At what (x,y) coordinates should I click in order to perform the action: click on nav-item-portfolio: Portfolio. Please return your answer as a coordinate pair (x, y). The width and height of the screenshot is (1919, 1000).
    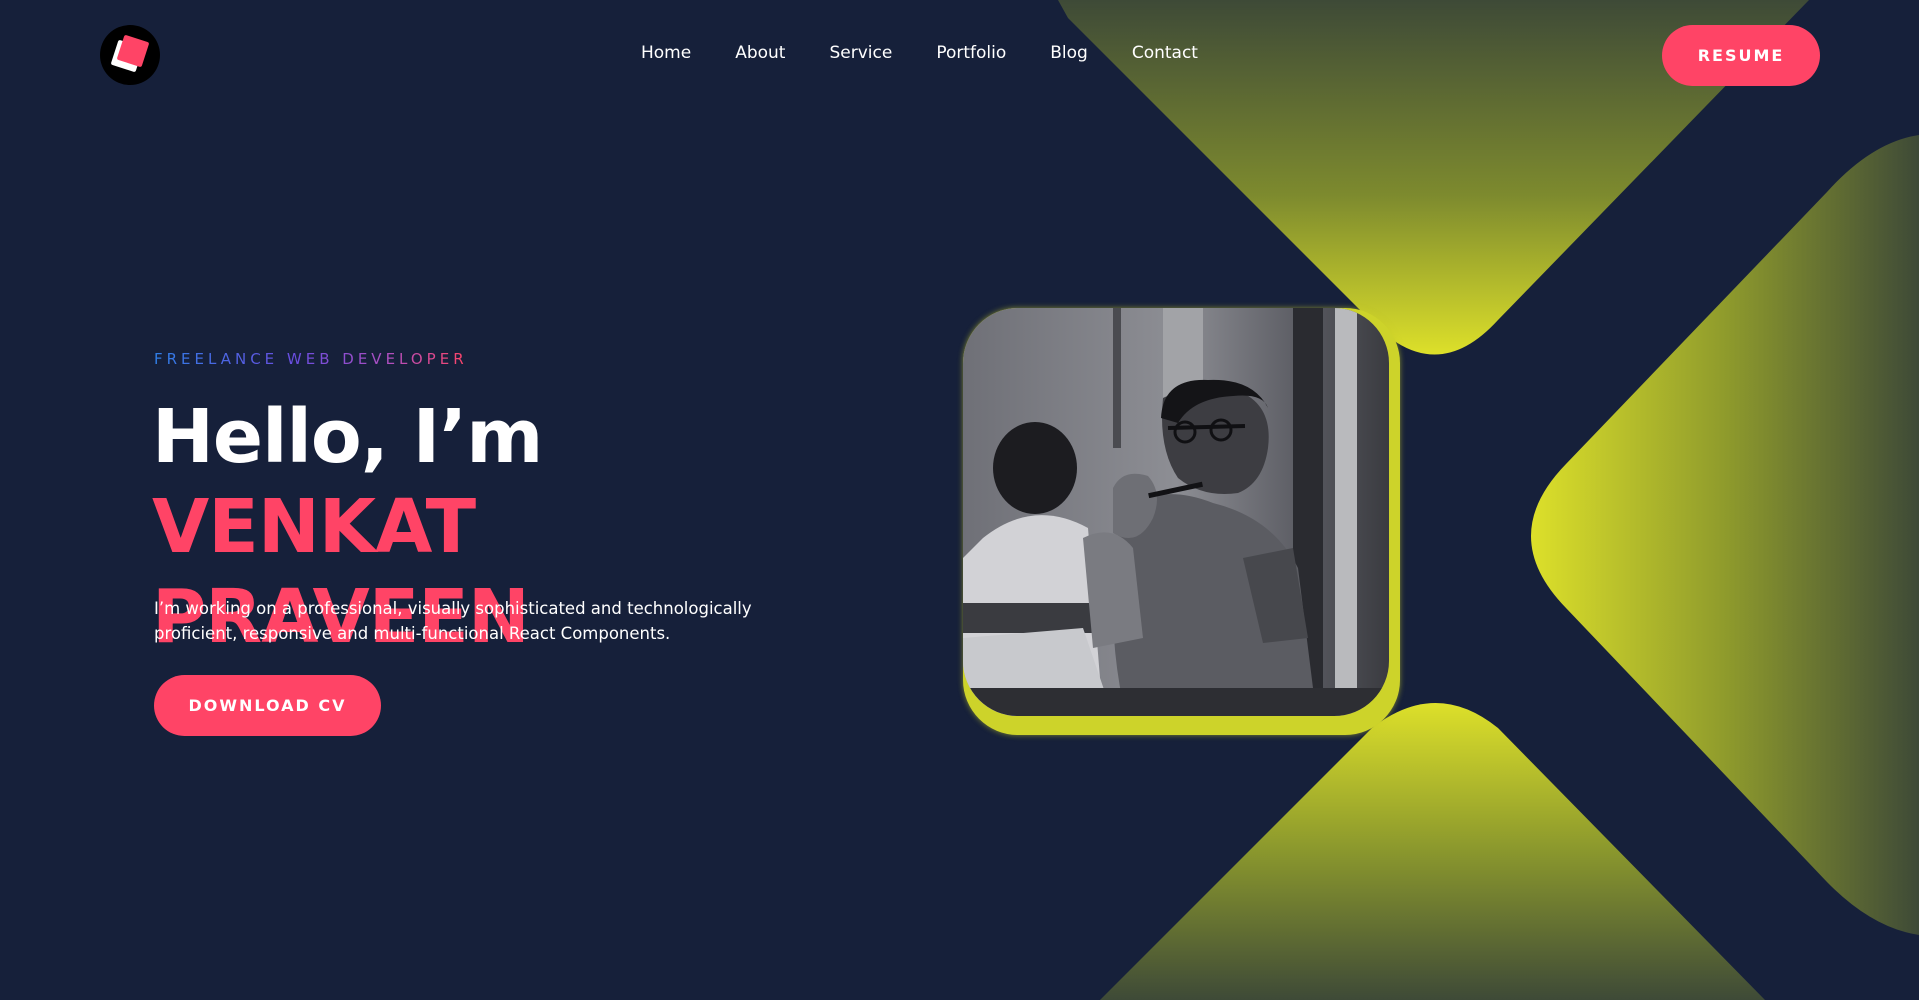
    Looking at the image, I should click on (971, 53).